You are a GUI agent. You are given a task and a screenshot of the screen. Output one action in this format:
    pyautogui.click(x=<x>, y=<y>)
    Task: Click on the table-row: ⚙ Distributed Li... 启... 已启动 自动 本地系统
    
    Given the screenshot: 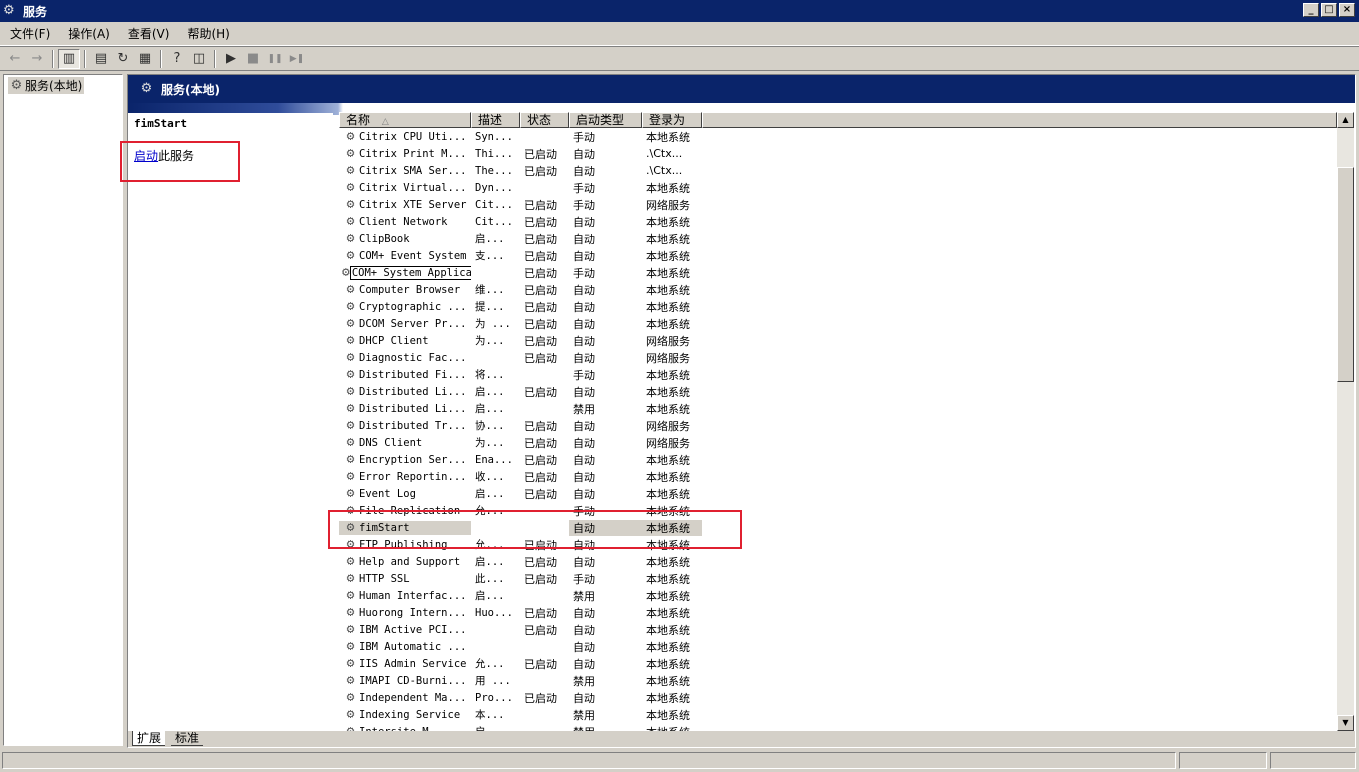 What is the action you would take?
    pyautogui.click(x=834, y=391)
    